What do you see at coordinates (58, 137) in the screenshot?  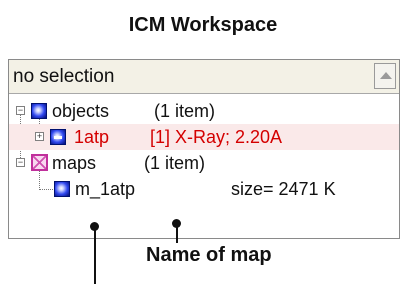 I see `molecule-icon` at bounding box center [58, 137].